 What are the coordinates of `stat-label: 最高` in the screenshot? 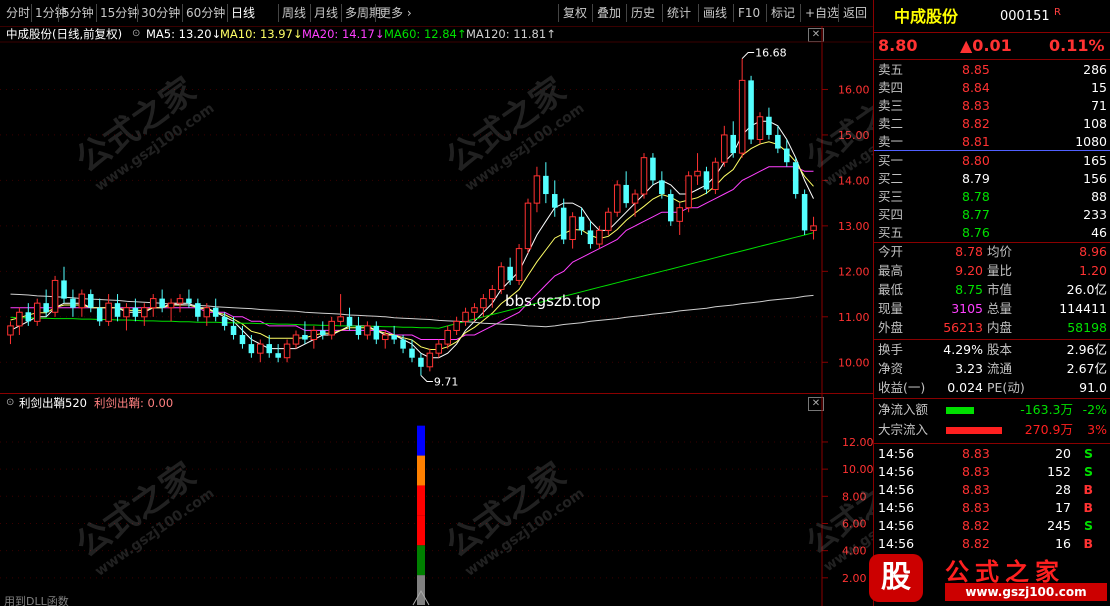 It's located at (891, 270).